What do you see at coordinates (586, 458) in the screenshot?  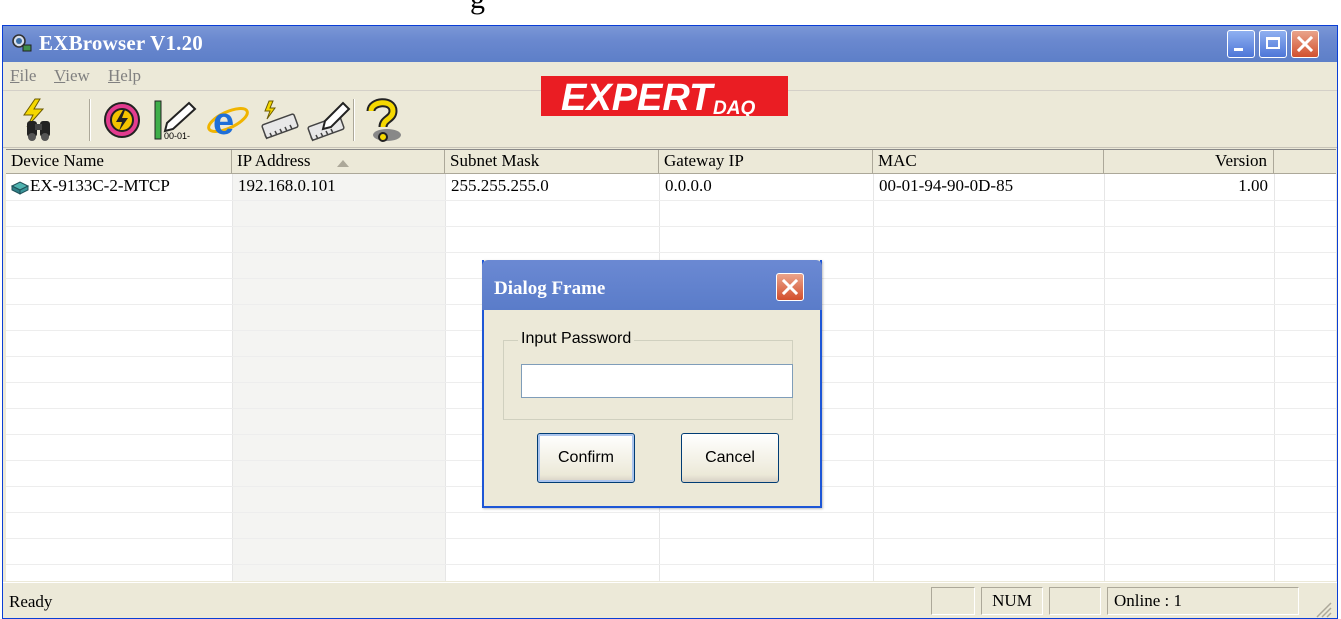 I see `confirm-button: Confirm` at bounding box center [586, 458].